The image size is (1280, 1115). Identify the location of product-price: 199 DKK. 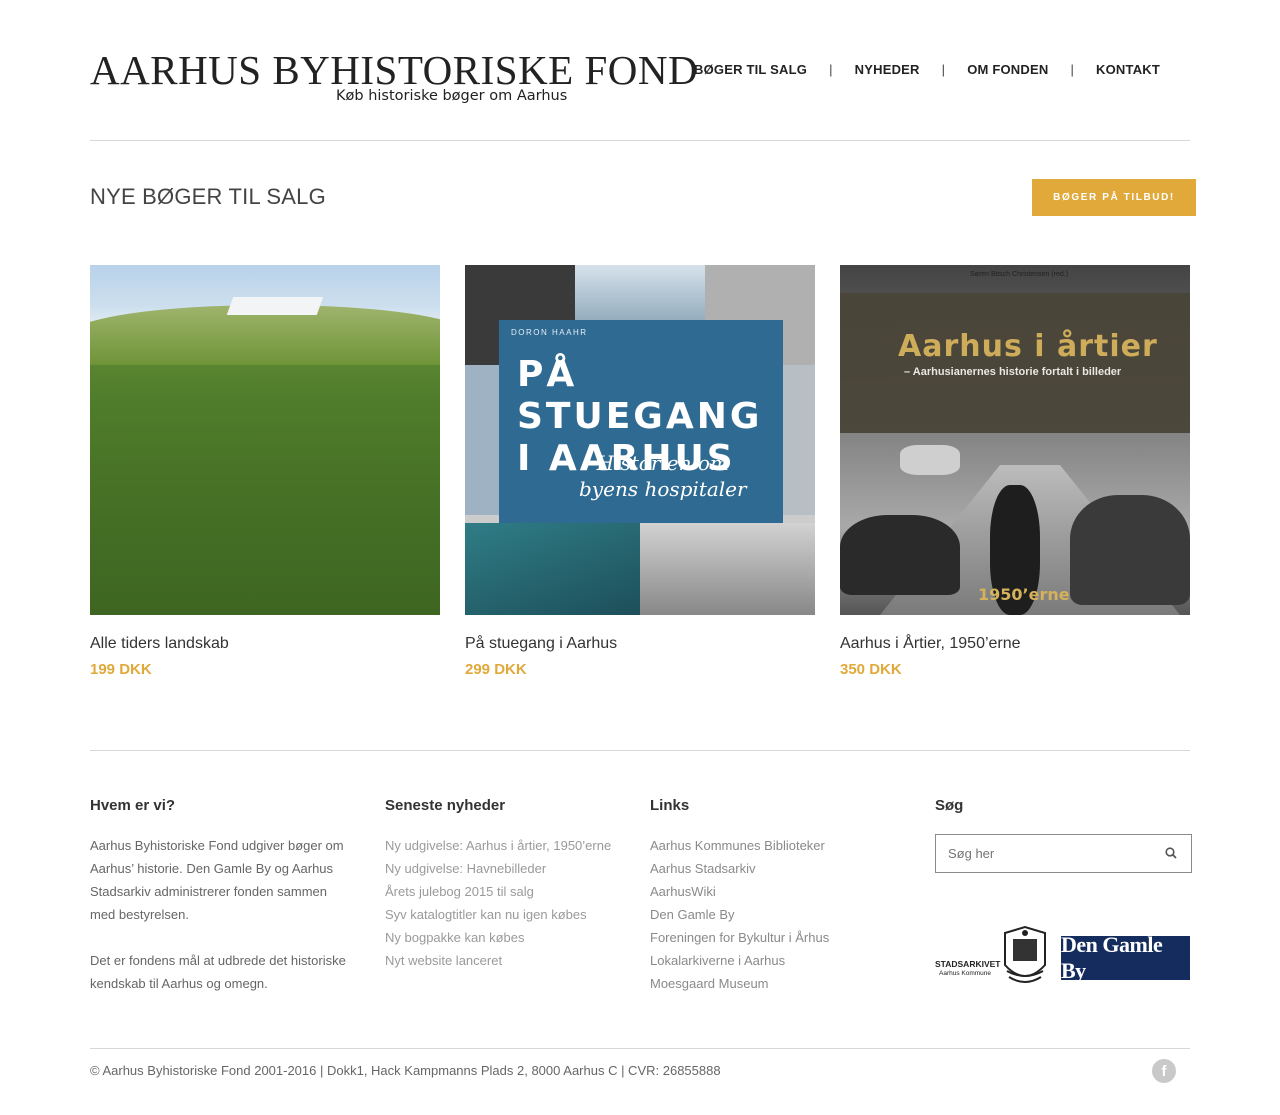
(121, 669).